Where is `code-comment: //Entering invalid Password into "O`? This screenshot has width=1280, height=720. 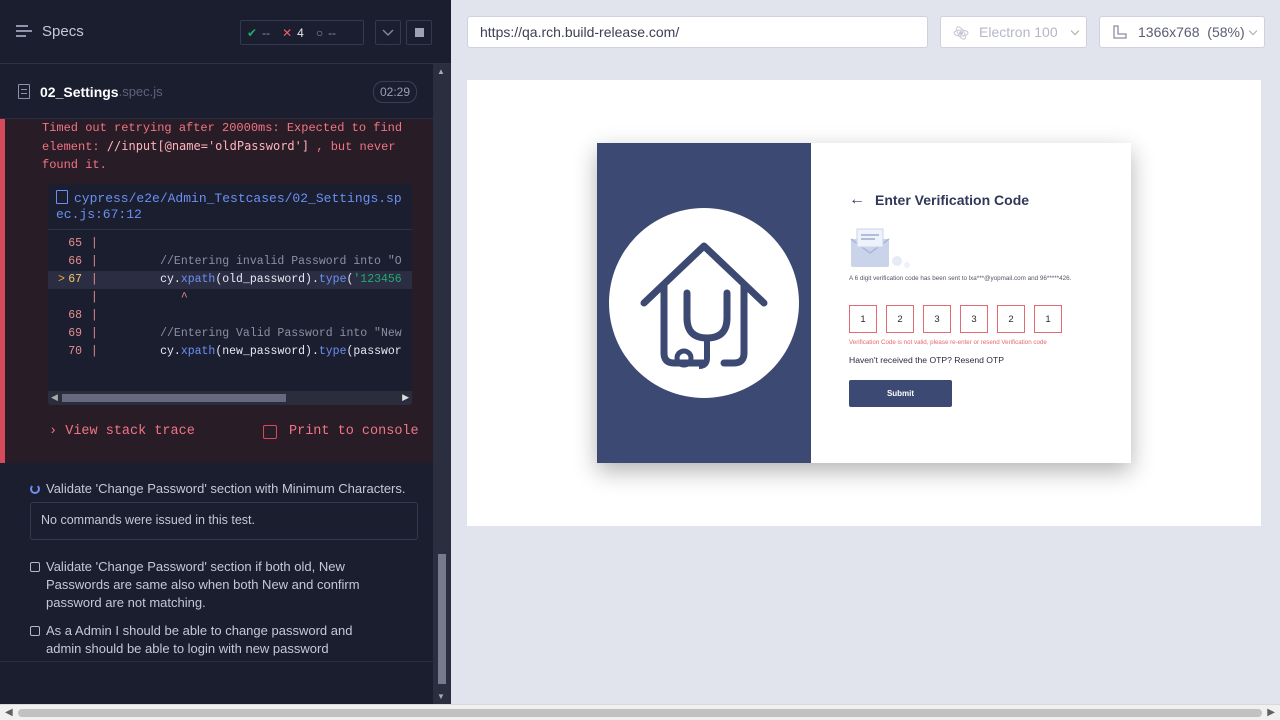
code-comment: //Entering invalid Password into "O is located at coordinates (253, 261).